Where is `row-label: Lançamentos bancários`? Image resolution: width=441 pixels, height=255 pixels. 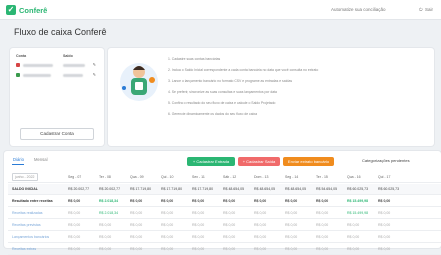
row-label: Lançamentos bancários is located at coordinates (30, 237).